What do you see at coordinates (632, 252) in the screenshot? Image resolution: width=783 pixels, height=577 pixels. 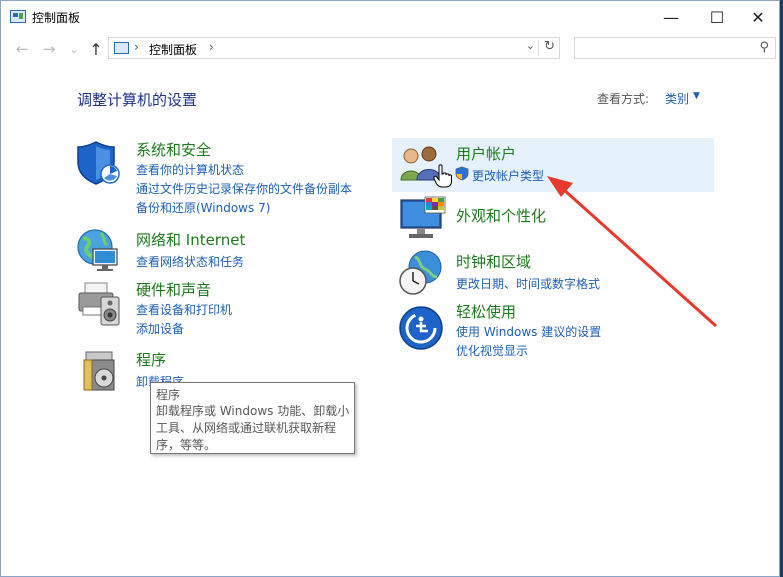 I see `annotation-arrow` at bounding box center [632, 252].